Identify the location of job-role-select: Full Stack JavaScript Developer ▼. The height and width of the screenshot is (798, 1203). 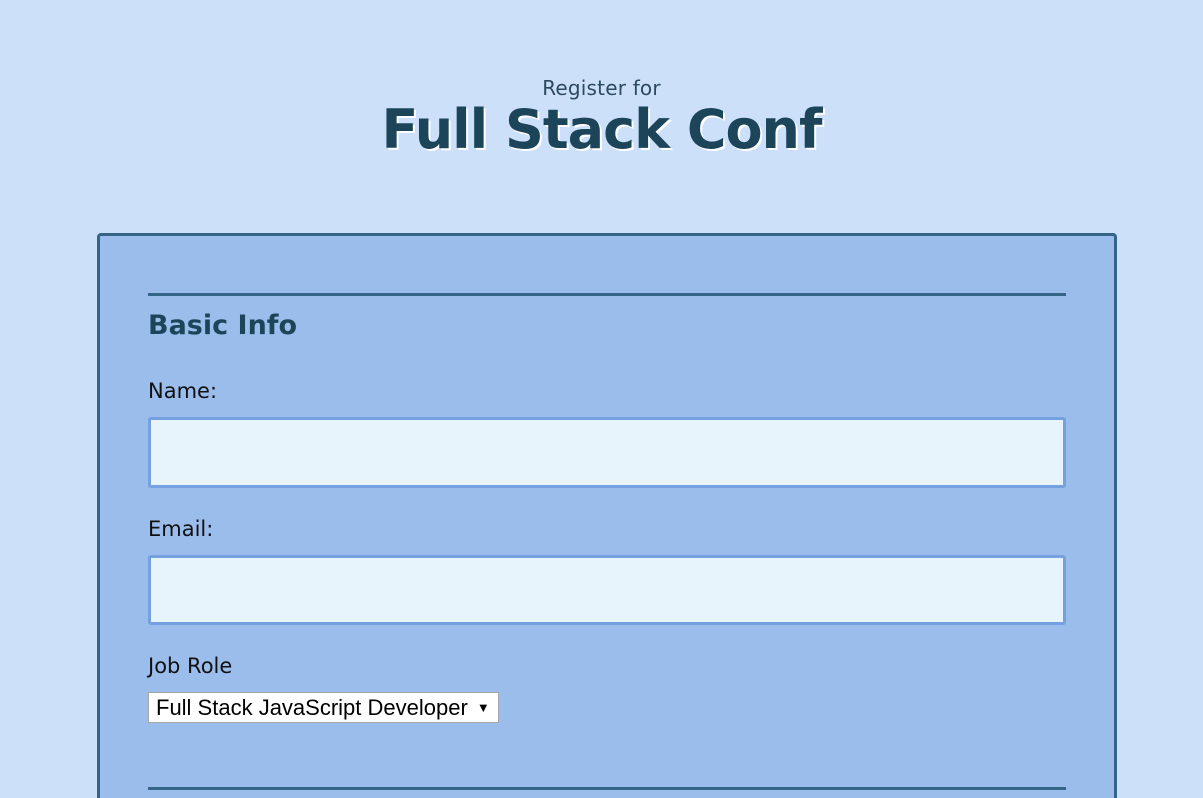
(323, 707).